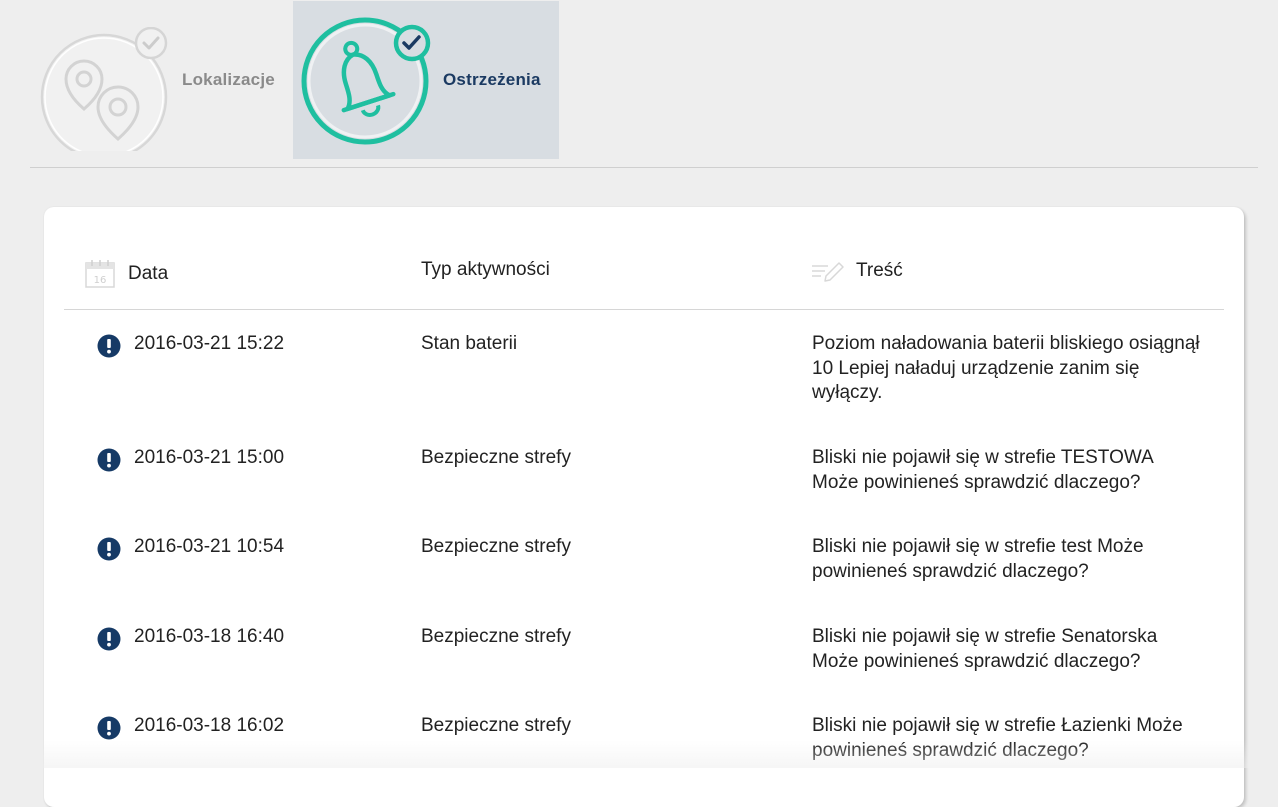  What do you see at coordinates (209, 457) in the screenshot?
I see `row-date: 2016-03-21 15:00` at bounding box center [209, 457].